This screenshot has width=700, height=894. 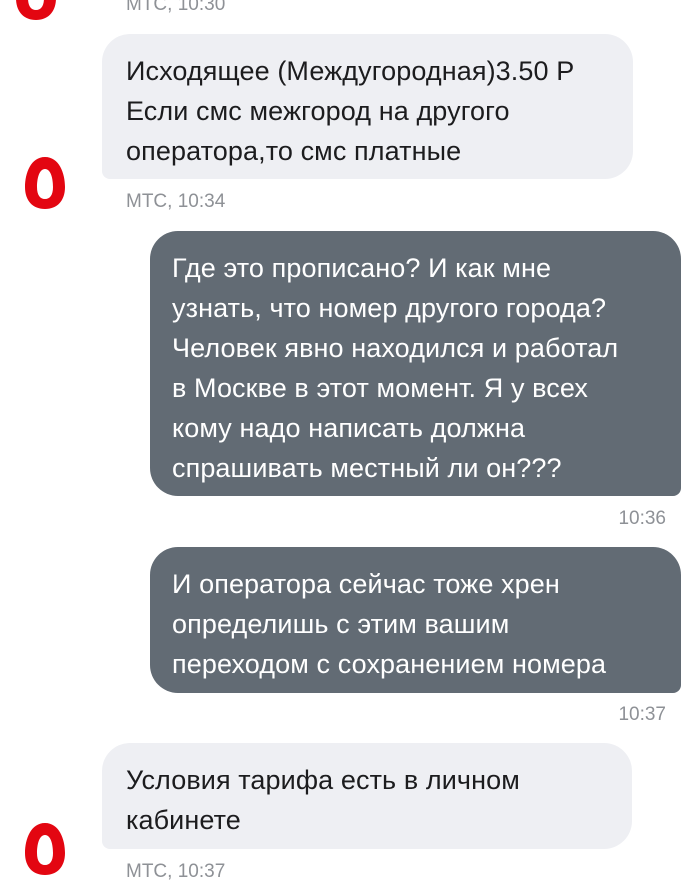 What do you see at coordinates (176, 871) in the screenshot?
I see `message-meta: МТС, 10:37` at bounding box center [176, 871].